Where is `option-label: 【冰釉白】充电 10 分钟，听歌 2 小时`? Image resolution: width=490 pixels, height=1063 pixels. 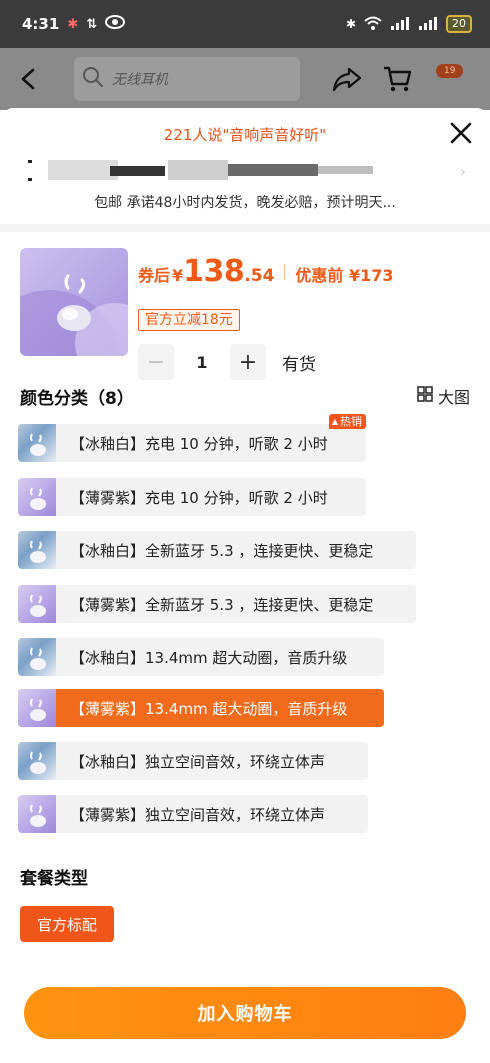
option-label: 【冰釉白】充电 10 分钟，听歌 2 小时 is located at coordinates (199, 443).